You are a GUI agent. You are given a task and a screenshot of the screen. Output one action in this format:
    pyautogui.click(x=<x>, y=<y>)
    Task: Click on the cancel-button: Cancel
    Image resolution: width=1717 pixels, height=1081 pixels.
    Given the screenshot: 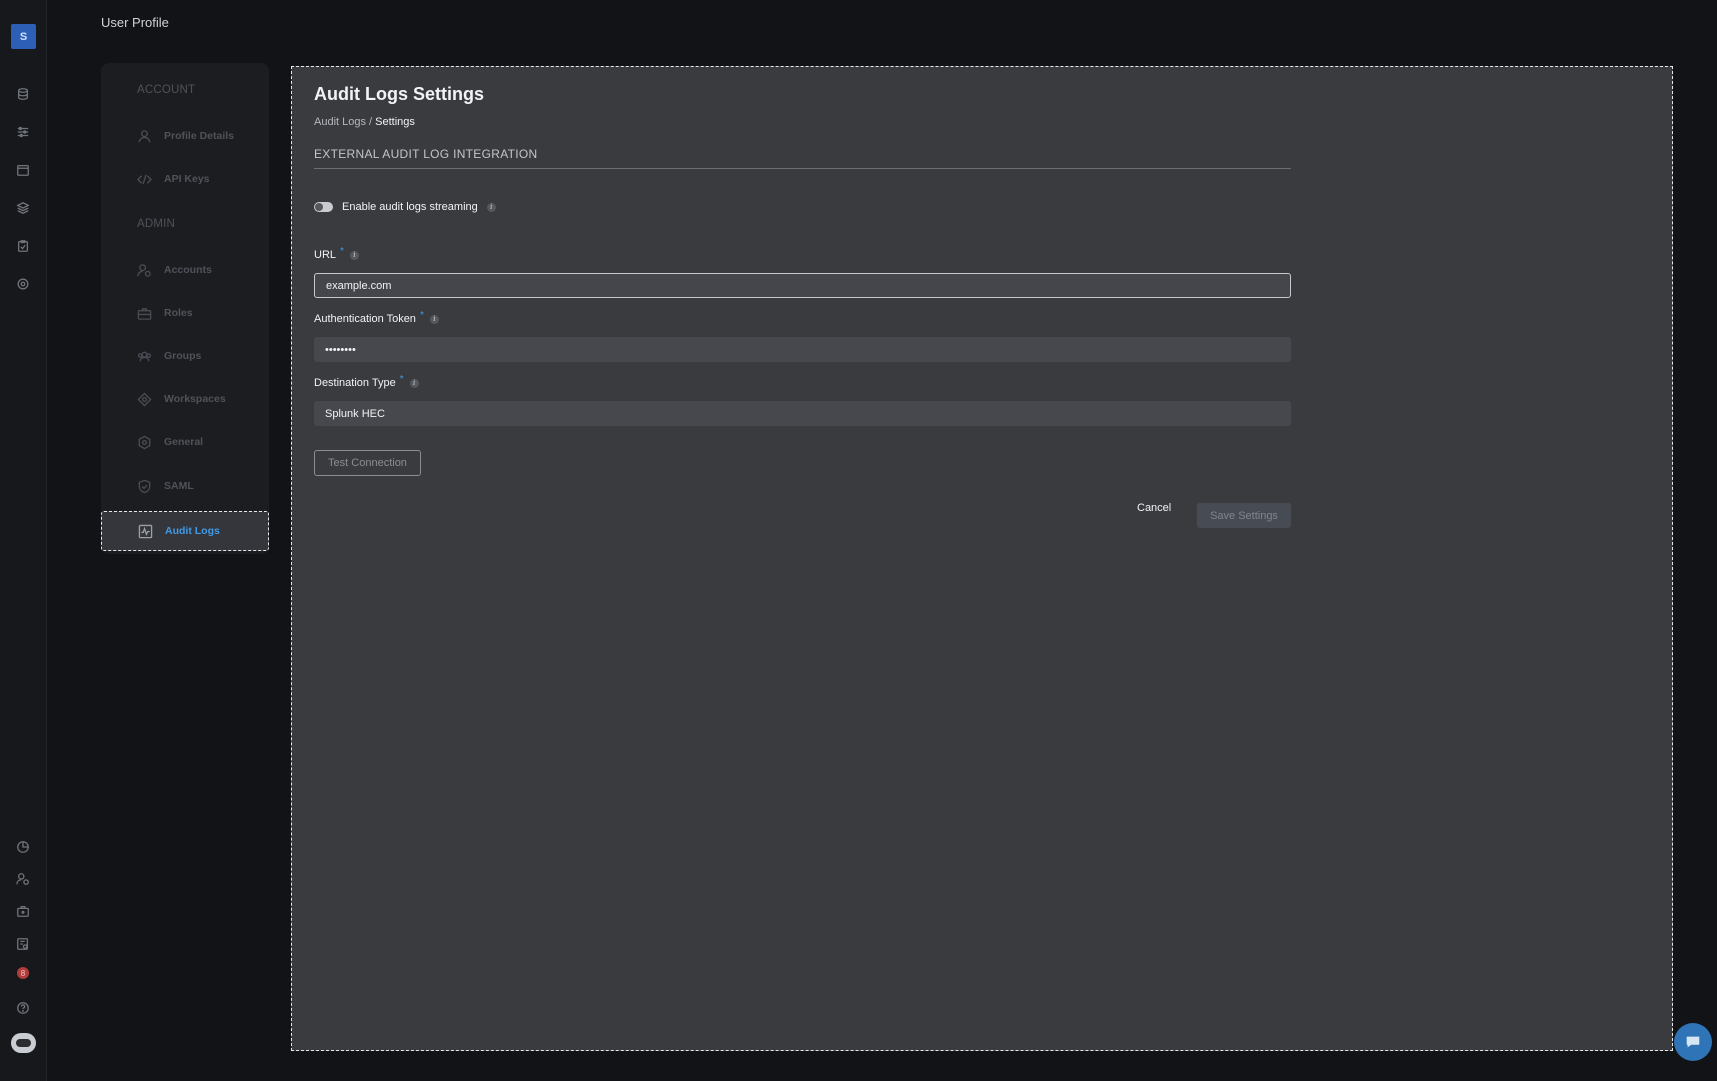 What is the action you would take?
    pyautogui.click(x=1154, y=508)
    